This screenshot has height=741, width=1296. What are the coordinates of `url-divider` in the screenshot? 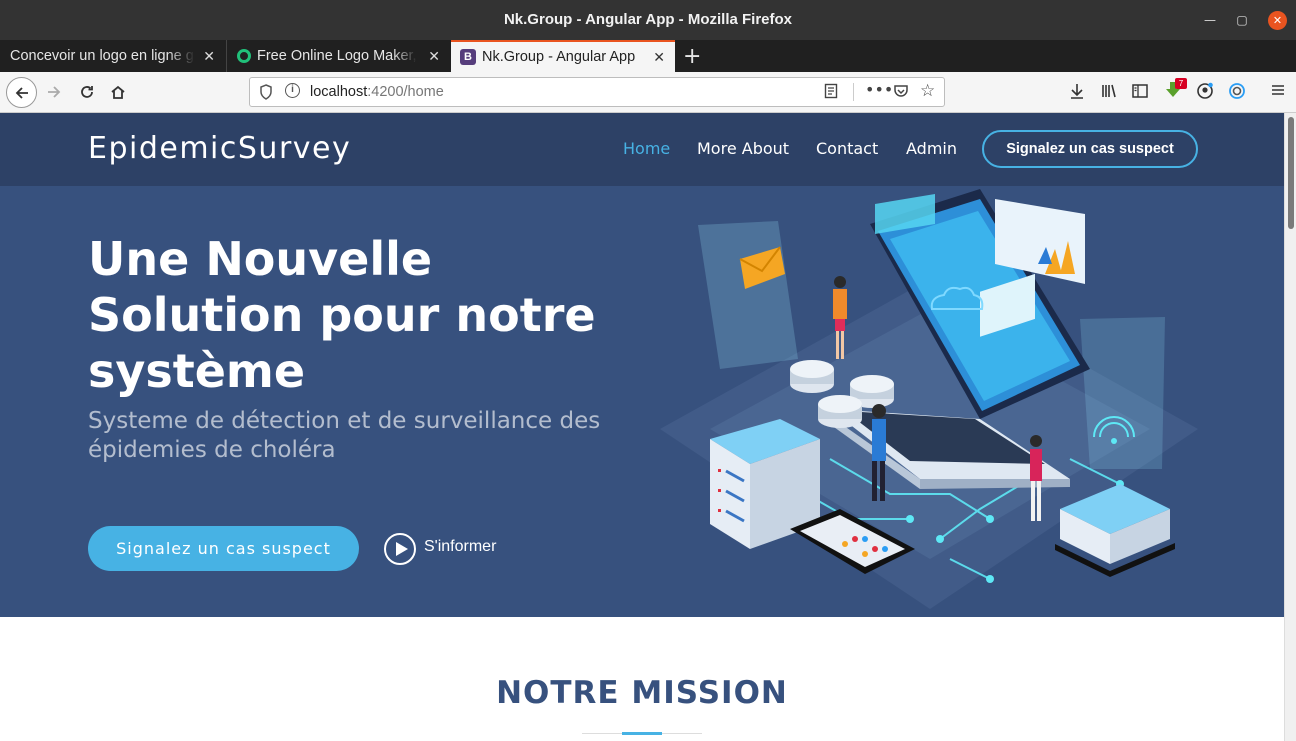 It's located at (853, 92).